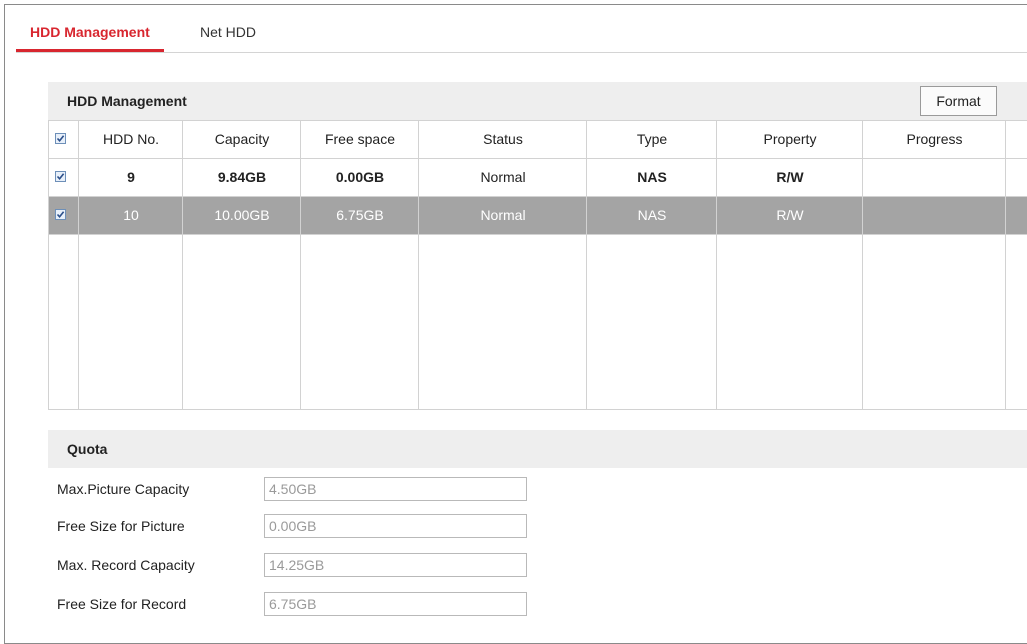 This screenshot has height=644, width=1027. Describe the element at coordinates (652, 139) in the screenshot. I see `column-header-type: Type` at that location.